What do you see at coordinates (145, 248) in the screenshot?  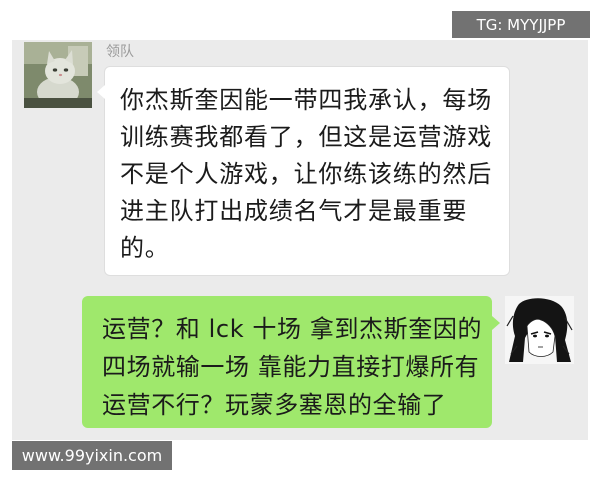 I see `message-line: 的。` at bounding box center [145, 248].